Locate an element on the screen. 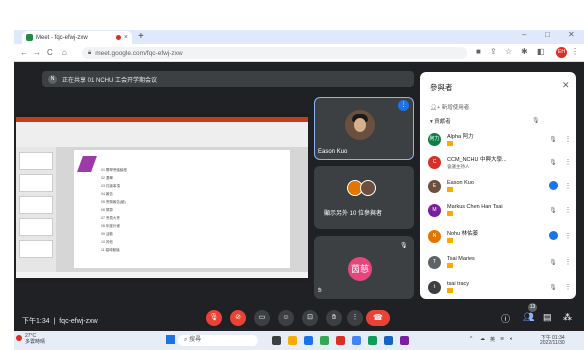 Image resolution: width=584 pixels, height=350 pixels. people-icon: 👥︎ is located at coordinates (528, 317).